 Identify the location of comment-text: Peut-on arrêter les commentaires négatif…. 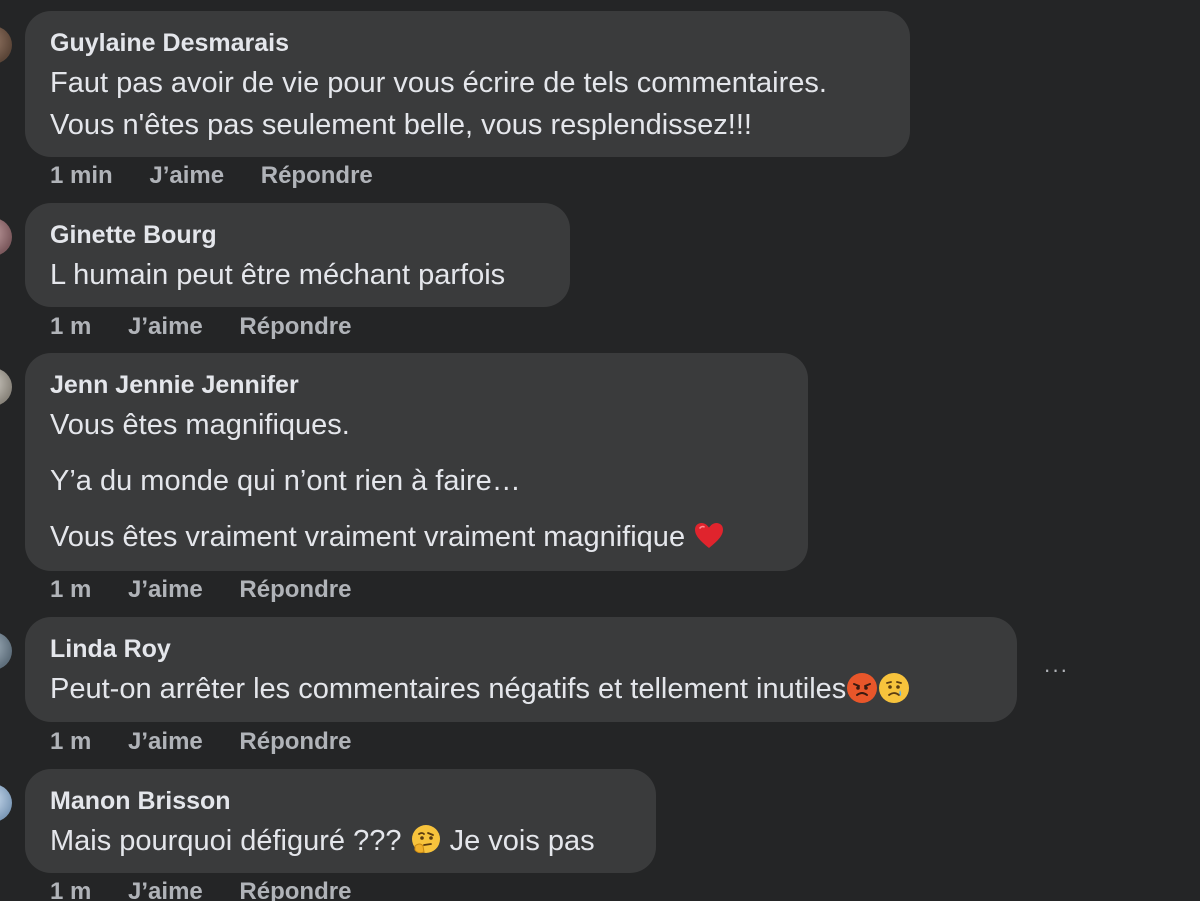
(448, 689).